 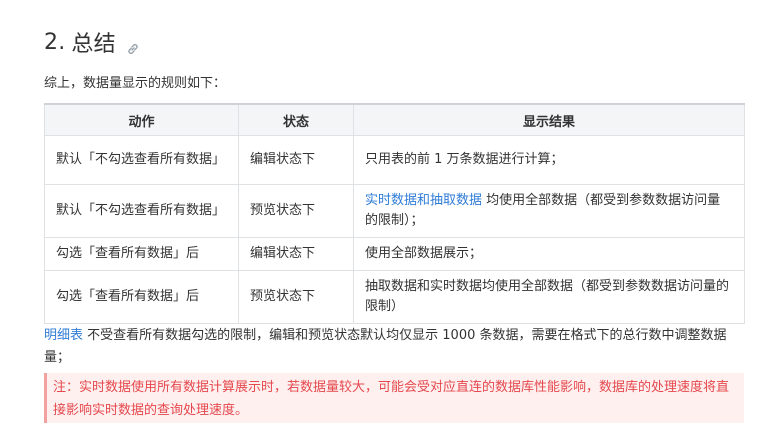 What do you see at coordinates (549, 254) in the screenshot?
I see `cell-result: 使用全部数据展示；` at bounding box center [549, 254].